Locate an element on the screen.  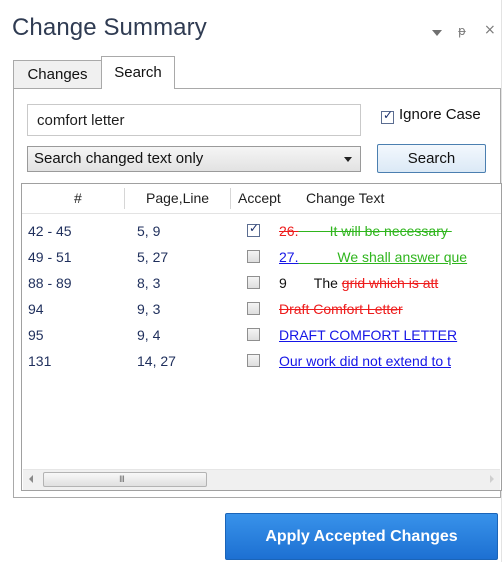
table-row: 131 14, 27 Our work did not extend to t is located at coordinates (261, 361).